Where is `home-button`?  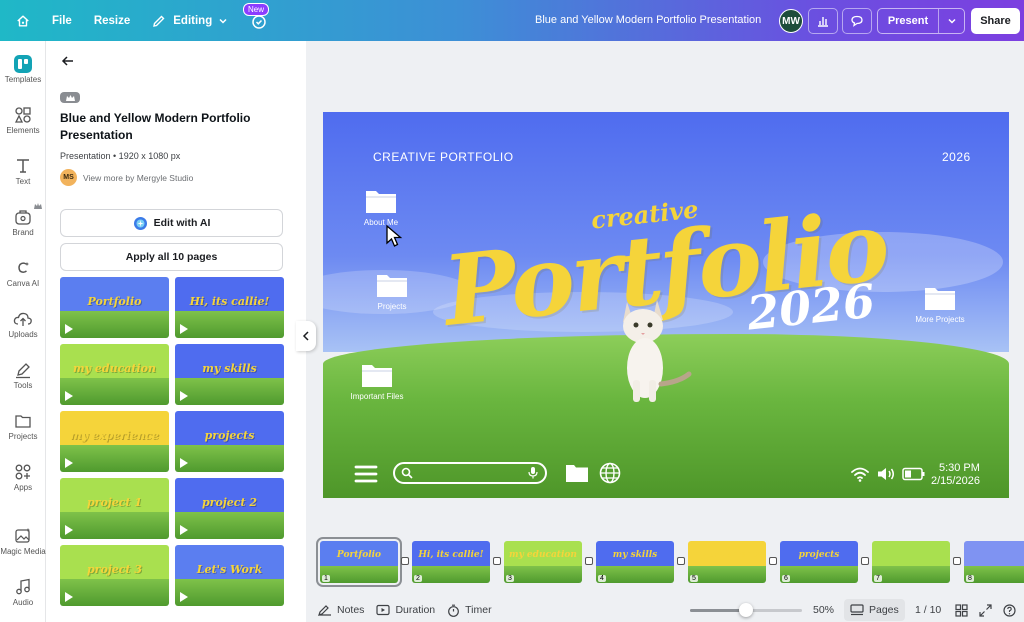
home-button is located at coordinates (23, 21).